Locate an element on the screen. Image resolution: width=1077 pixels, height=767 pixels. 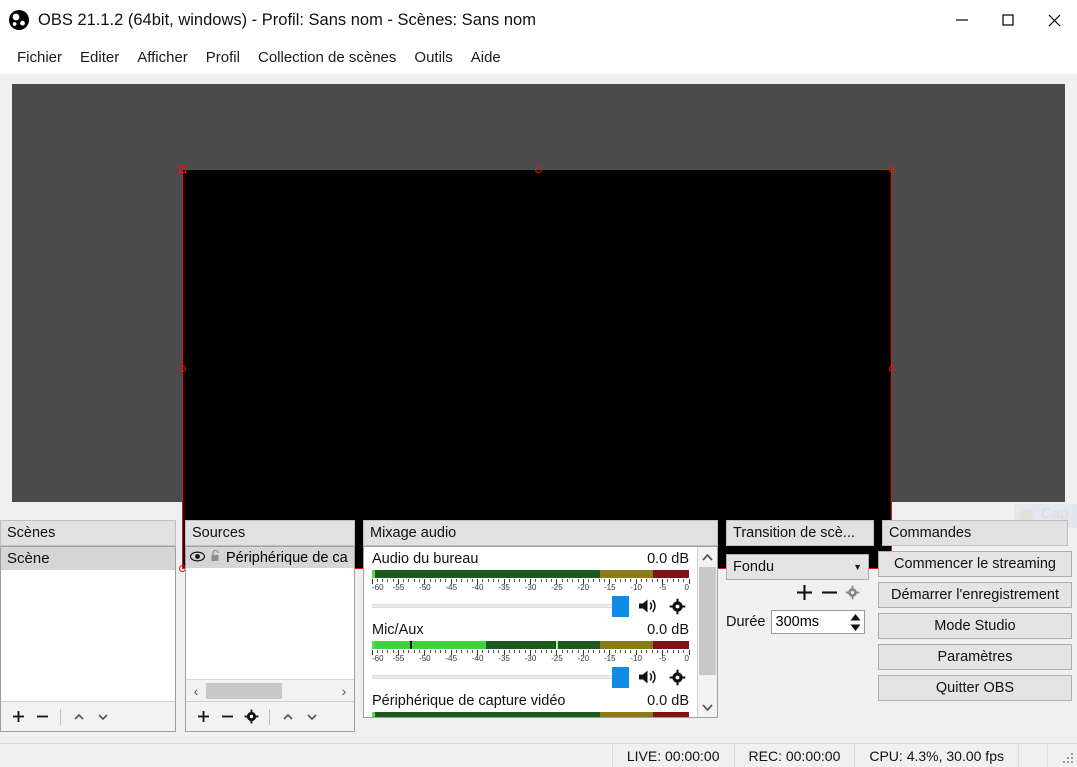
studio-mode-button: Mode Studio is located at coordinates (975, 626).